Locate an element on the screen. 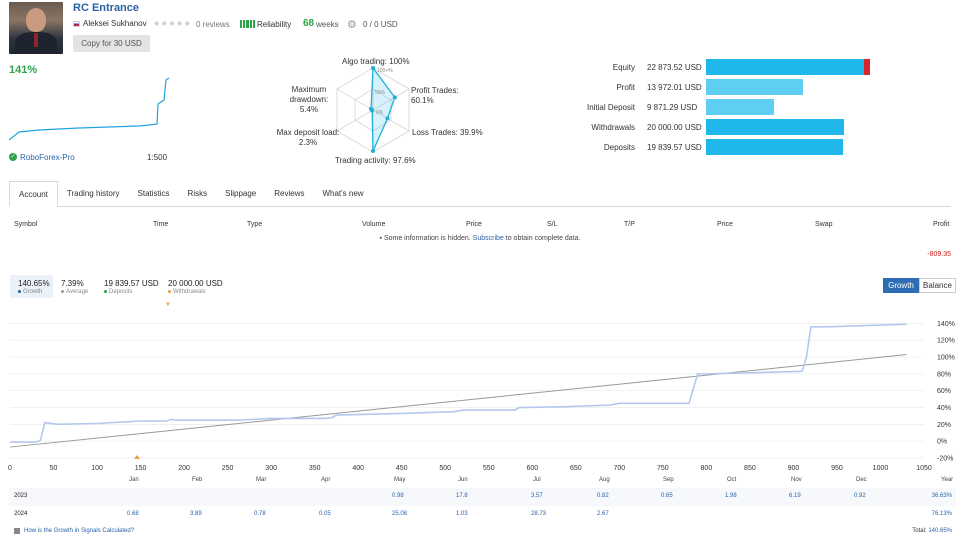 The height and width of the screenshot is (540, 960). radar-label-drawdown: Maximum drawdown: 5.4% is located at coordinates (309, 99).